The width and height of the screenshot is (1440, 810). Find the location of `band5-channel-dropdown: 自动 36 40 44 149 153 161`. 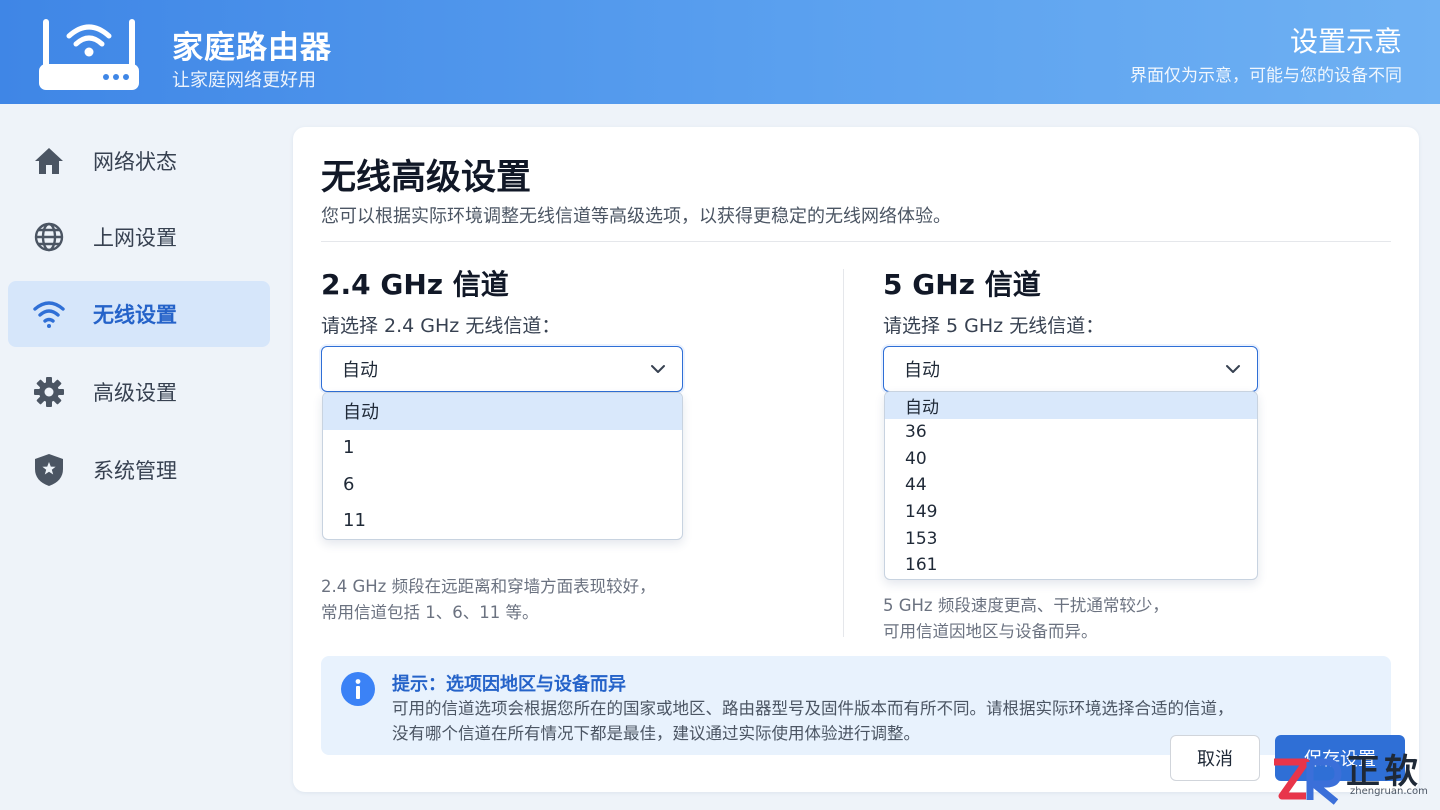

band5-channel-dropdown: 自动 36 40 44 149 153 161 is located at coordinates (1071, 485).